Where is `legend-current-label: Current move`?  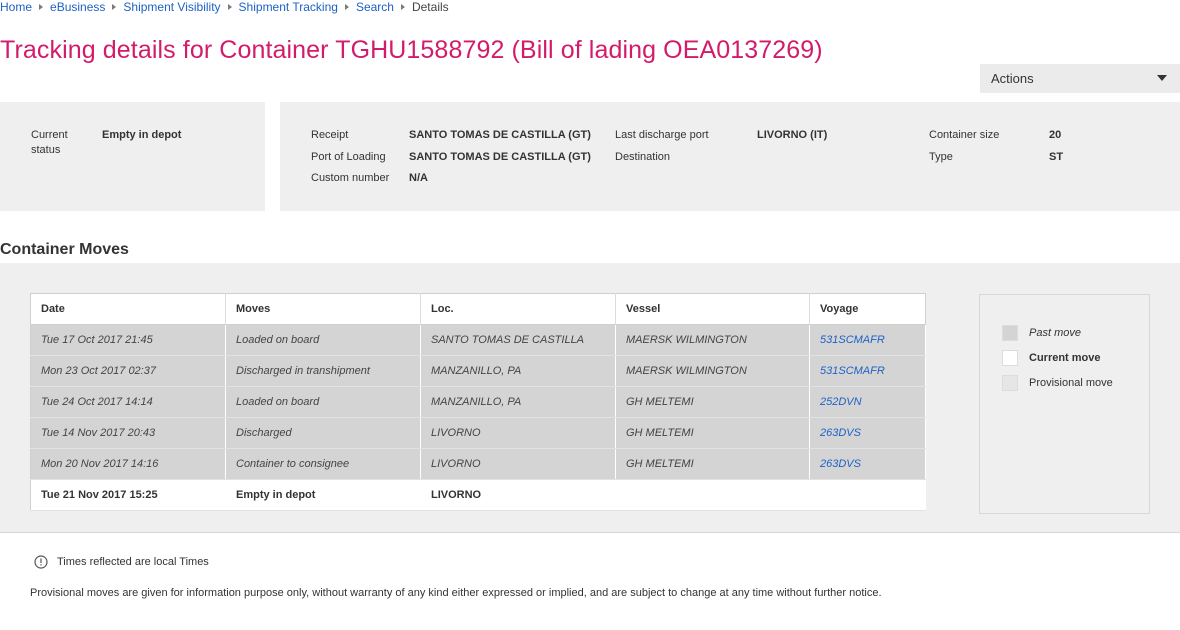
legend-current-label: Current move is located at coordinates (1065, 358).